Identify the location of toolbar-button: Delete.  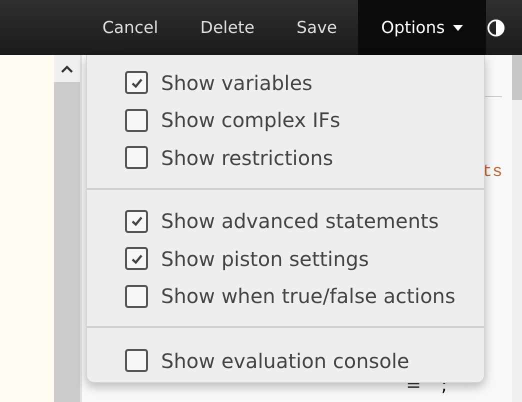
(227, 27).